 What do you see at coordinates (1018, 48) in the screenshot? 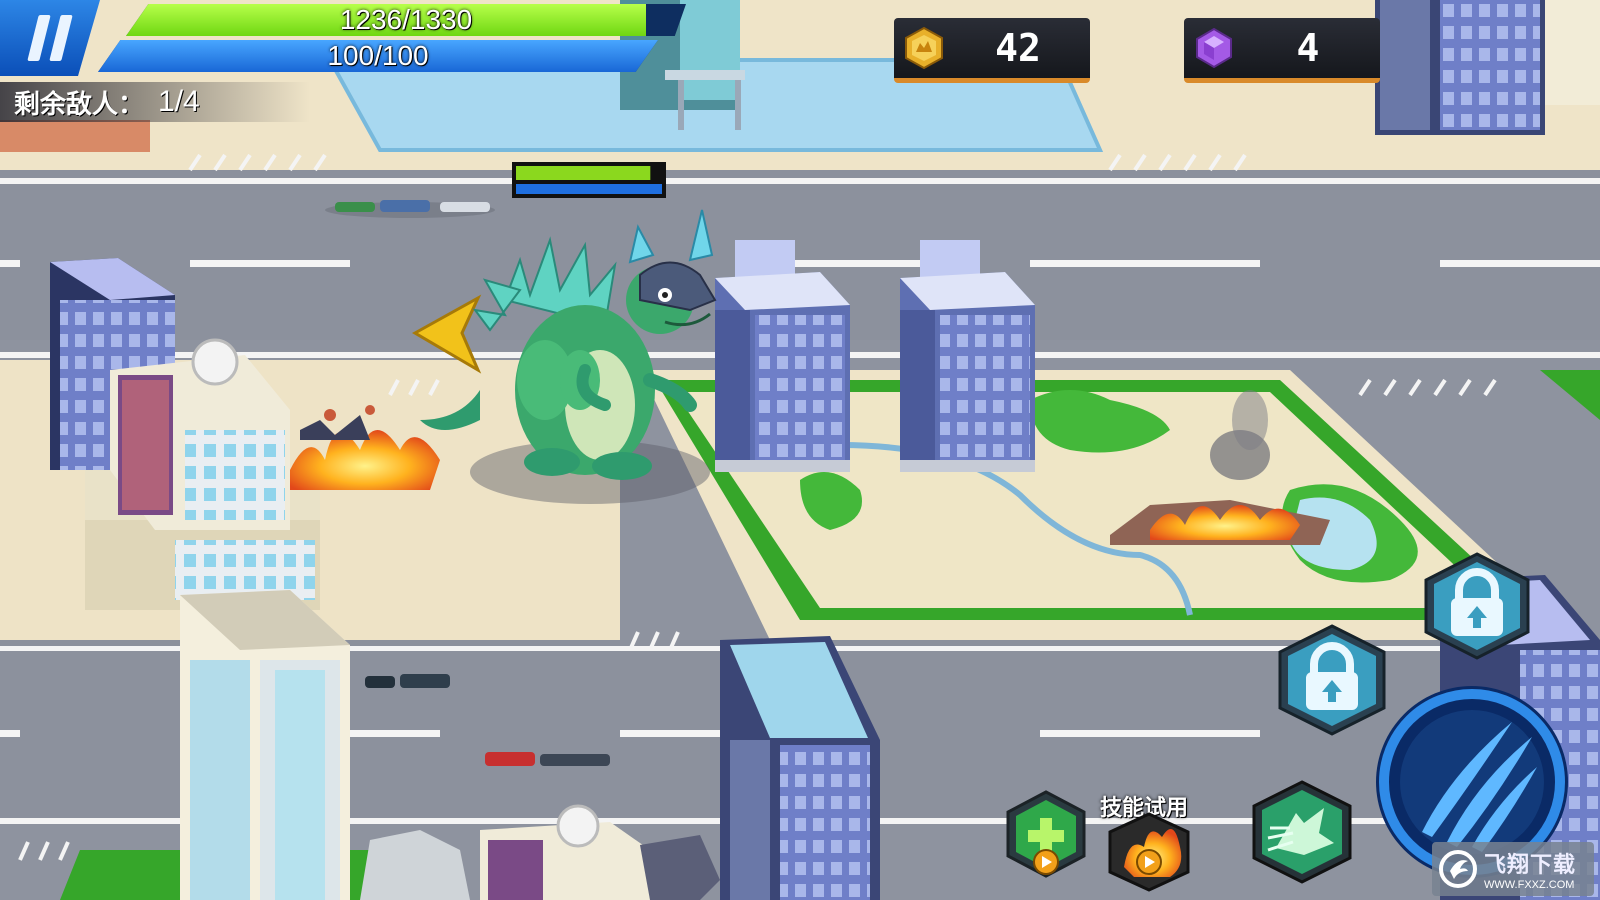
I see `gold-amount: 42` at bounding box center [1018, 48].